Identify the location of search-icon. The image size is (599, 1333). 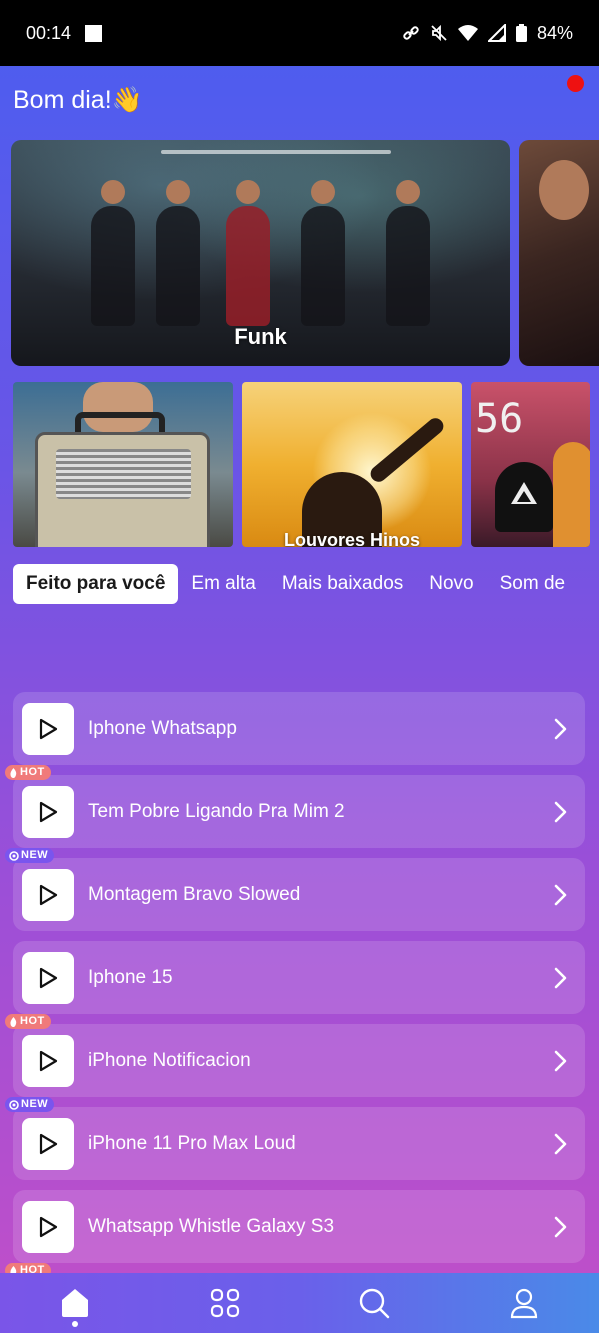
(375, 1303).